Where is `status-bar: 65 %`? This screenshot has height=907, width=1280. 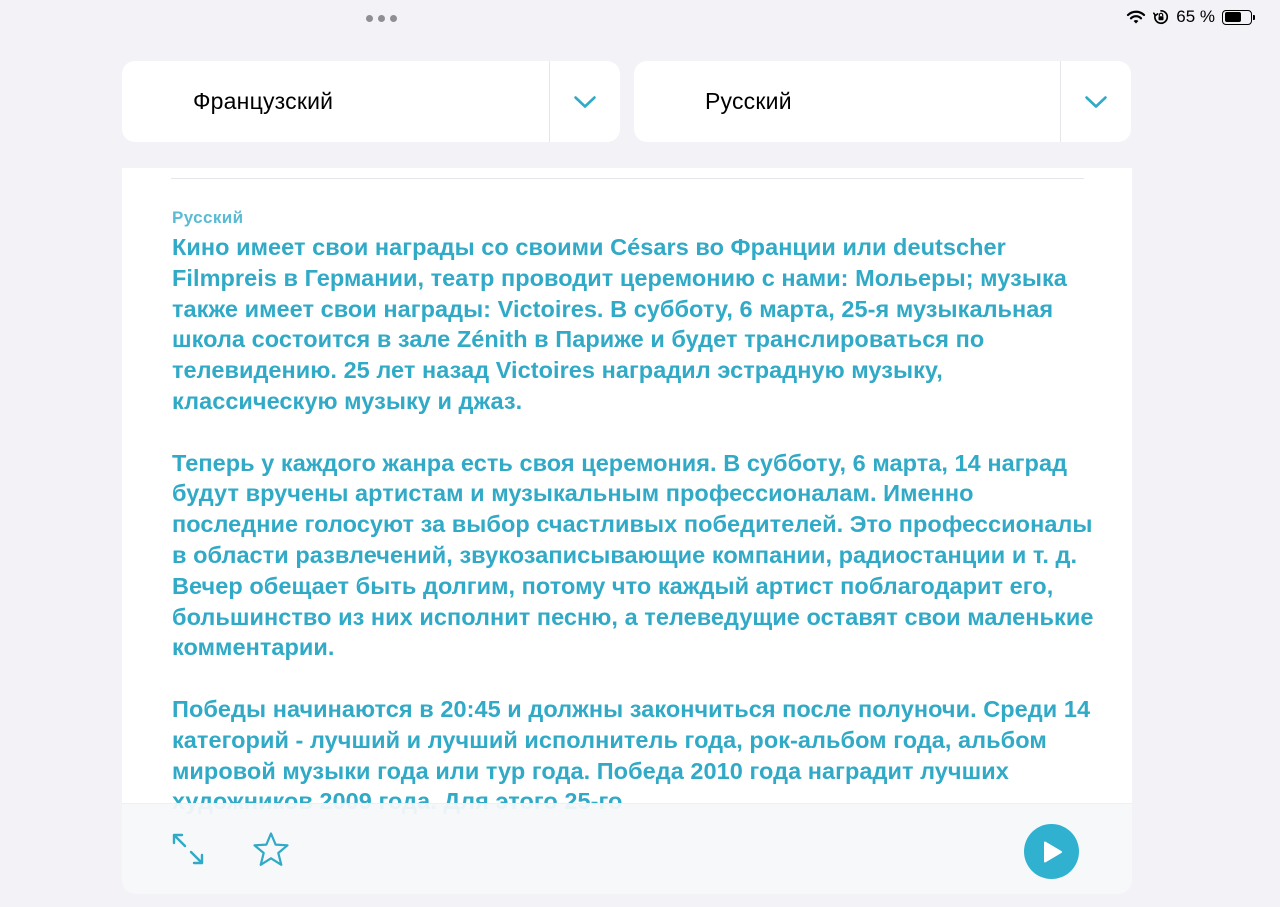 status-bar: 65 % is located at coordinates (640, 18).